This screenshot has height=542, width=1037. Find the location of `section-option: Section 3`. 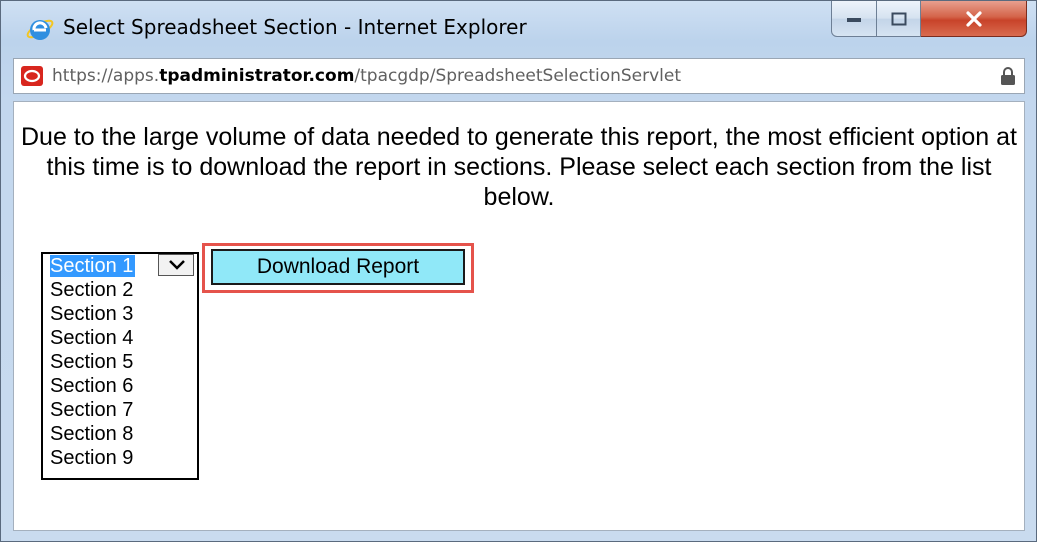

section-option: Section 3 is located at coordinates (120, 314).